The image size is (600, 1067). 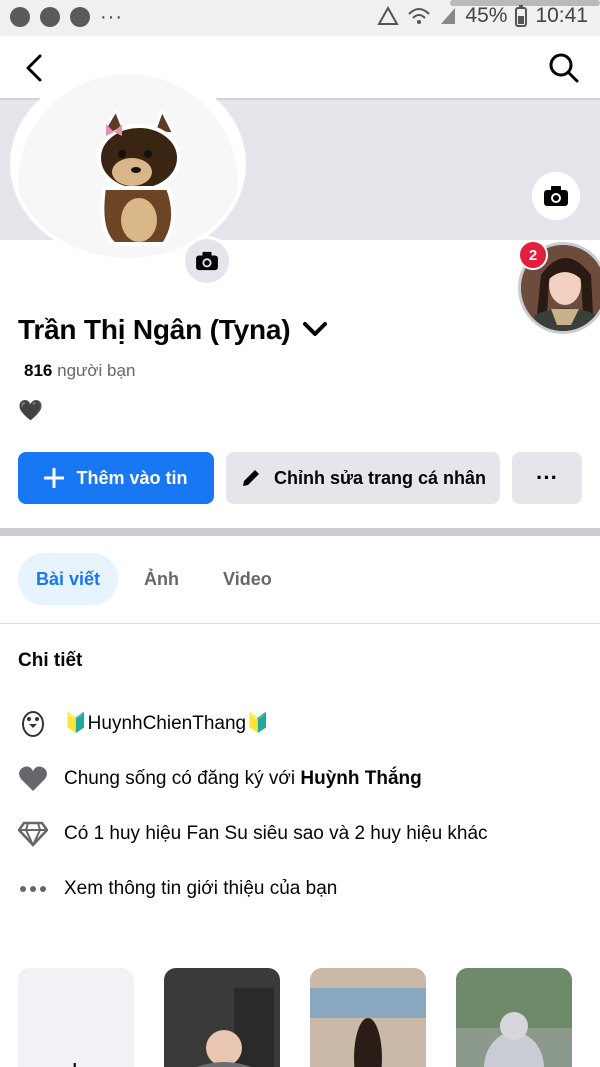 I want to click on tab-posts: Bài viết, so click(x=68, y=579).